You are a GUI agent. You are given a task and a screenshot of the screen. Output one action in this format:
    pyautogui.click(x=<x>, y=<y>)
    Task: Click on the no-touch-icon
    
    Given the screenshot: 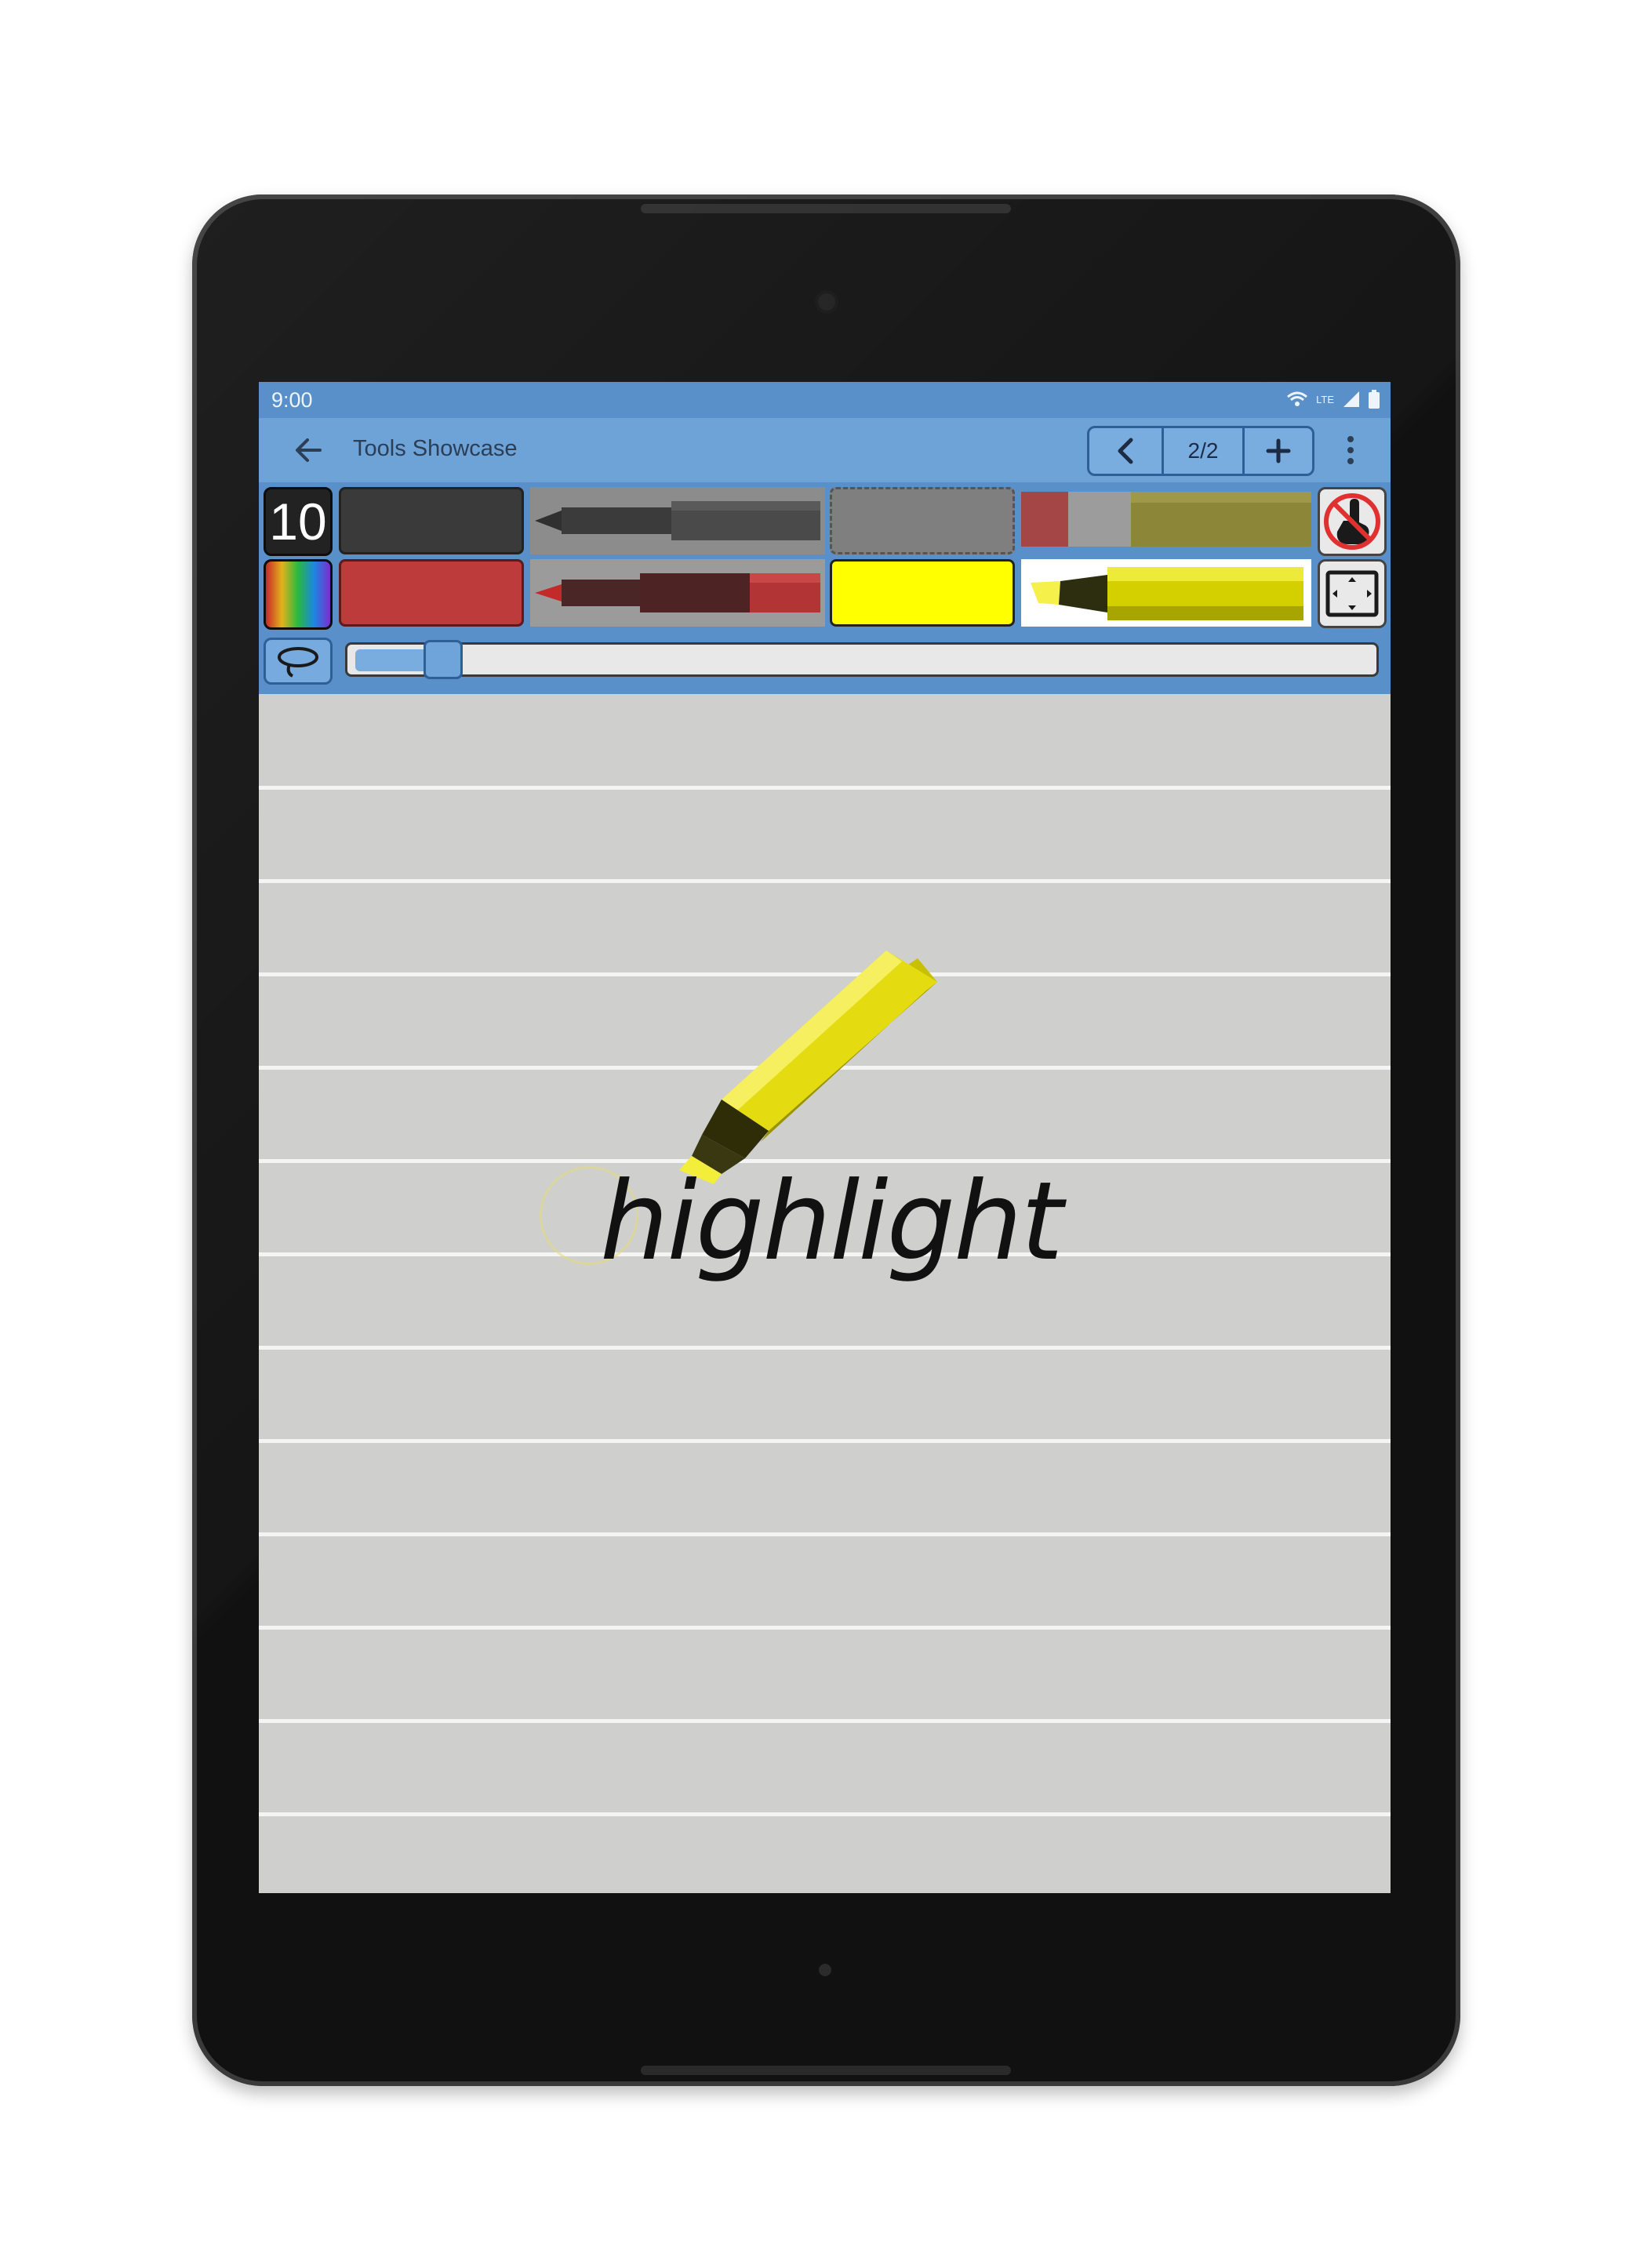 What is the action you would take?
    pyautogui.click(x=1352, y=521)
    